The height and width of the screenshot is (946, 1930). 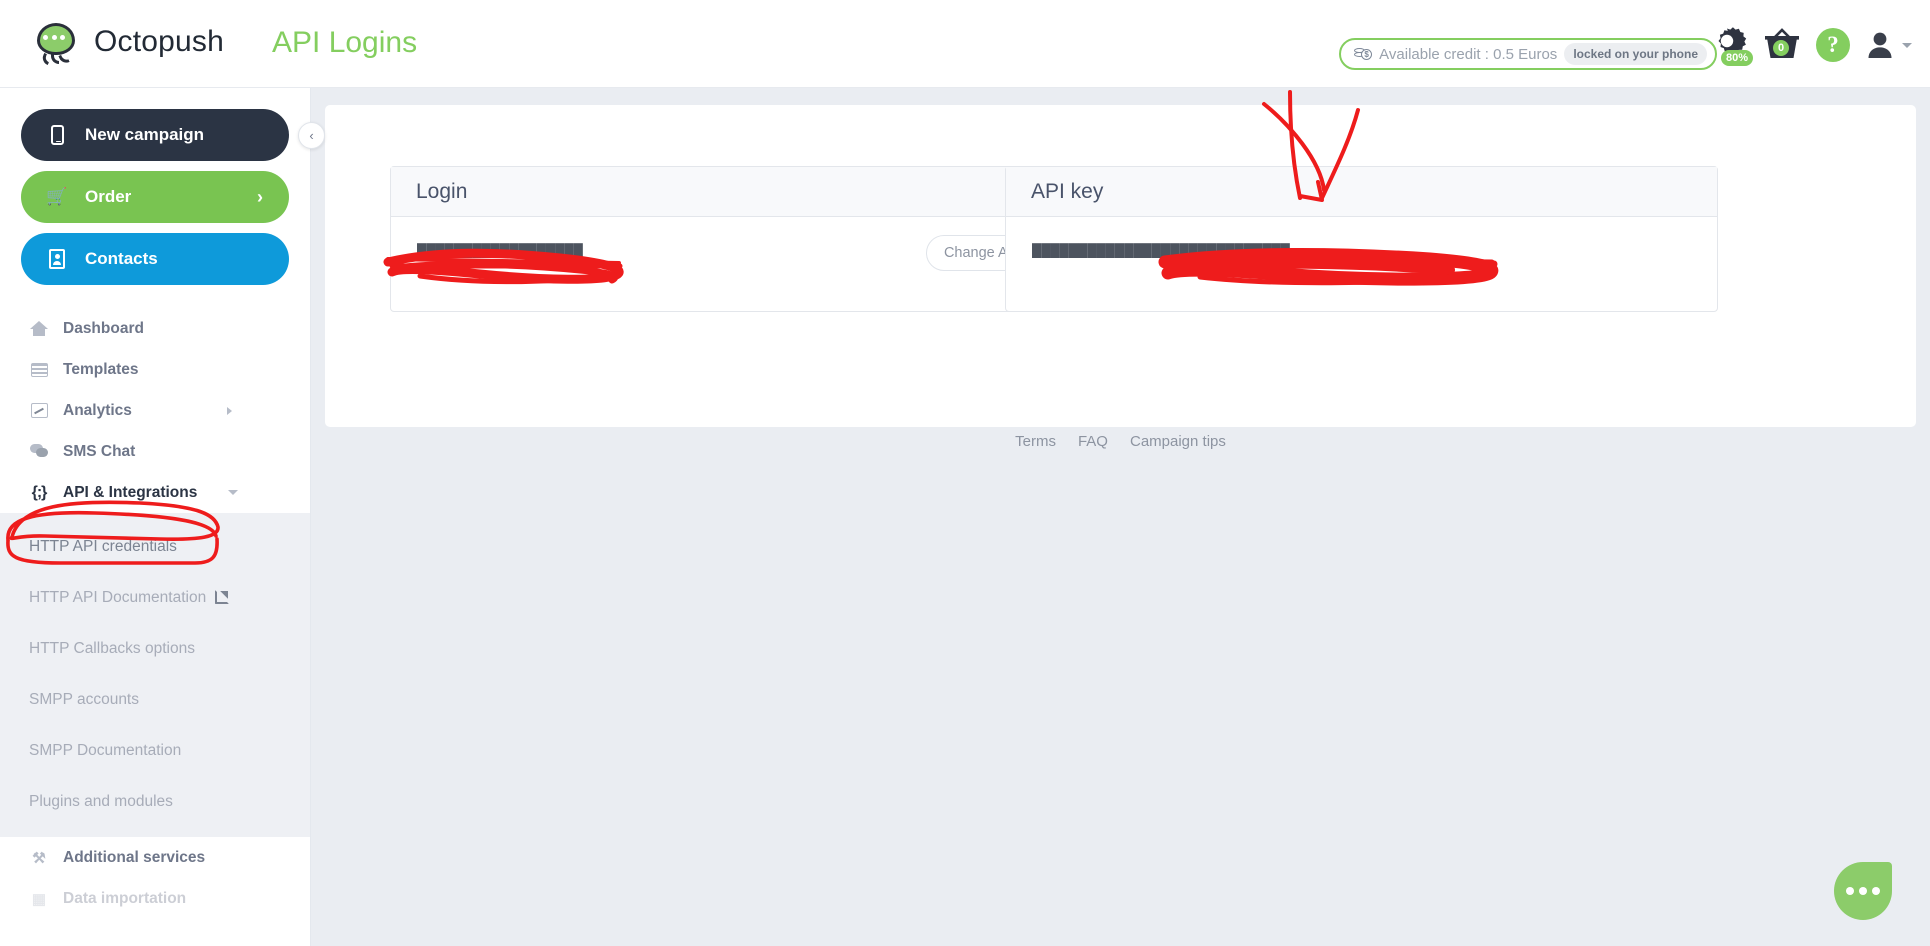 I want to click on sidebar-item-plugins-and-modules: Plugins and modules, so click(x=155, y=801).